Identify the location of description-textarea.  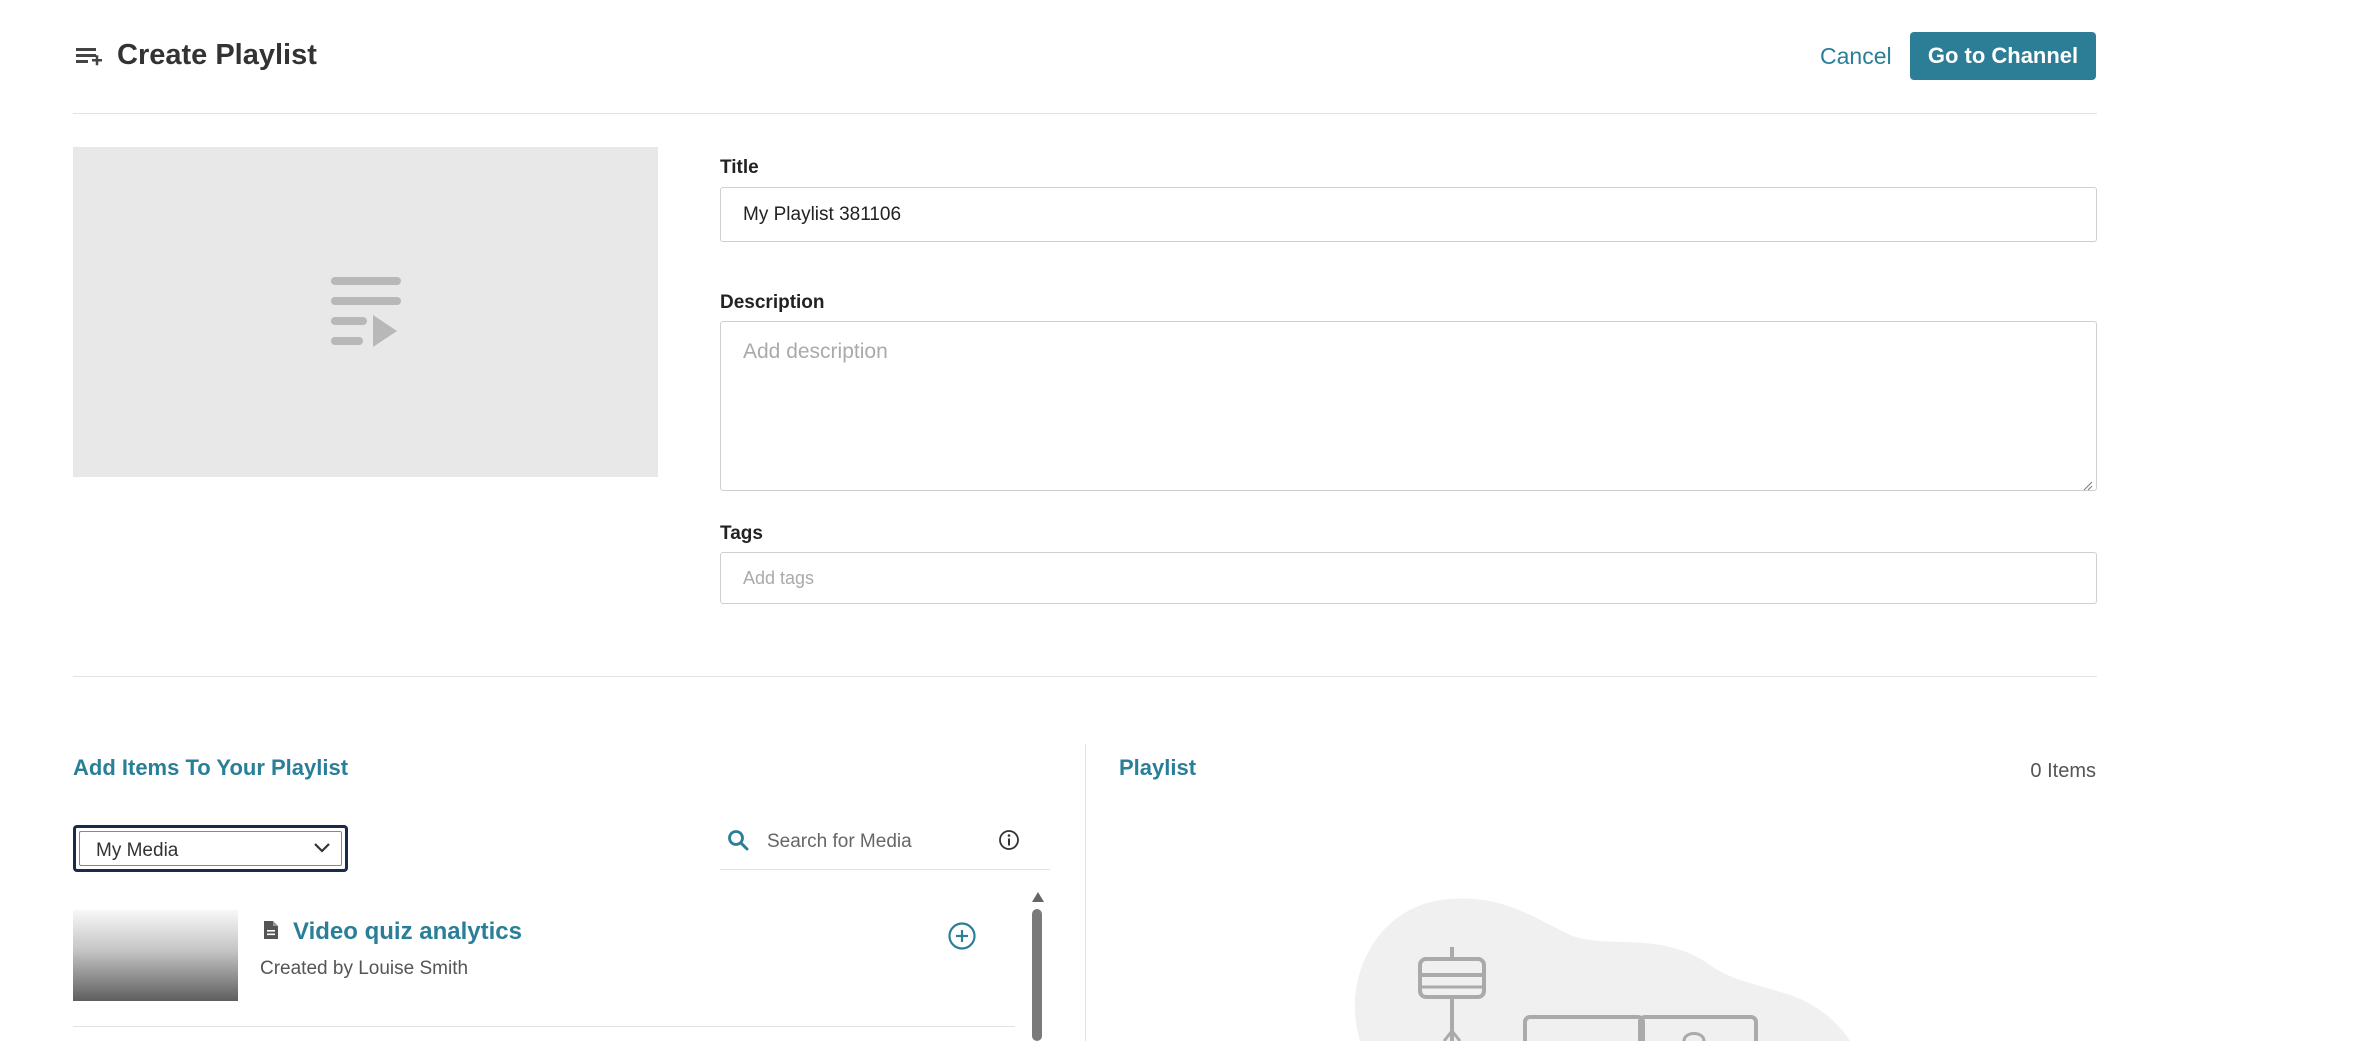
(1408, 406).